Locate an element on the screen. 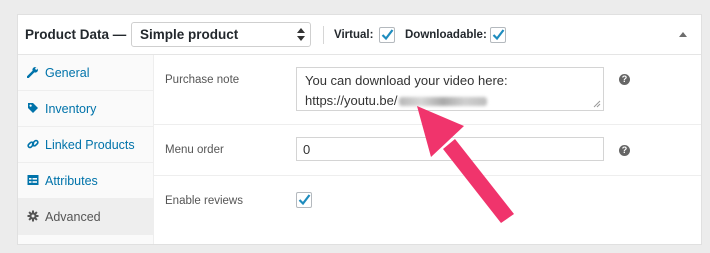 This screenshot has width=710, height=253. tab-label: Inventory is located at coordinates (71, 109).